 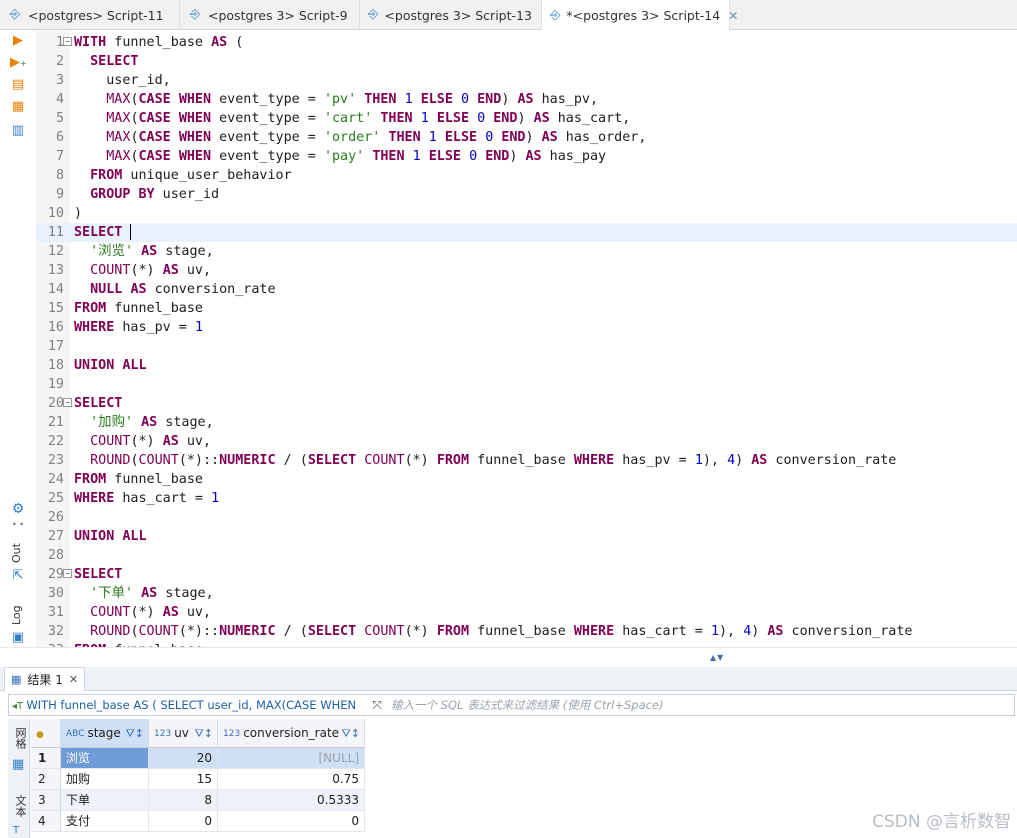 I want to click on output-icon: ⇱, so click(x=18, y=576).